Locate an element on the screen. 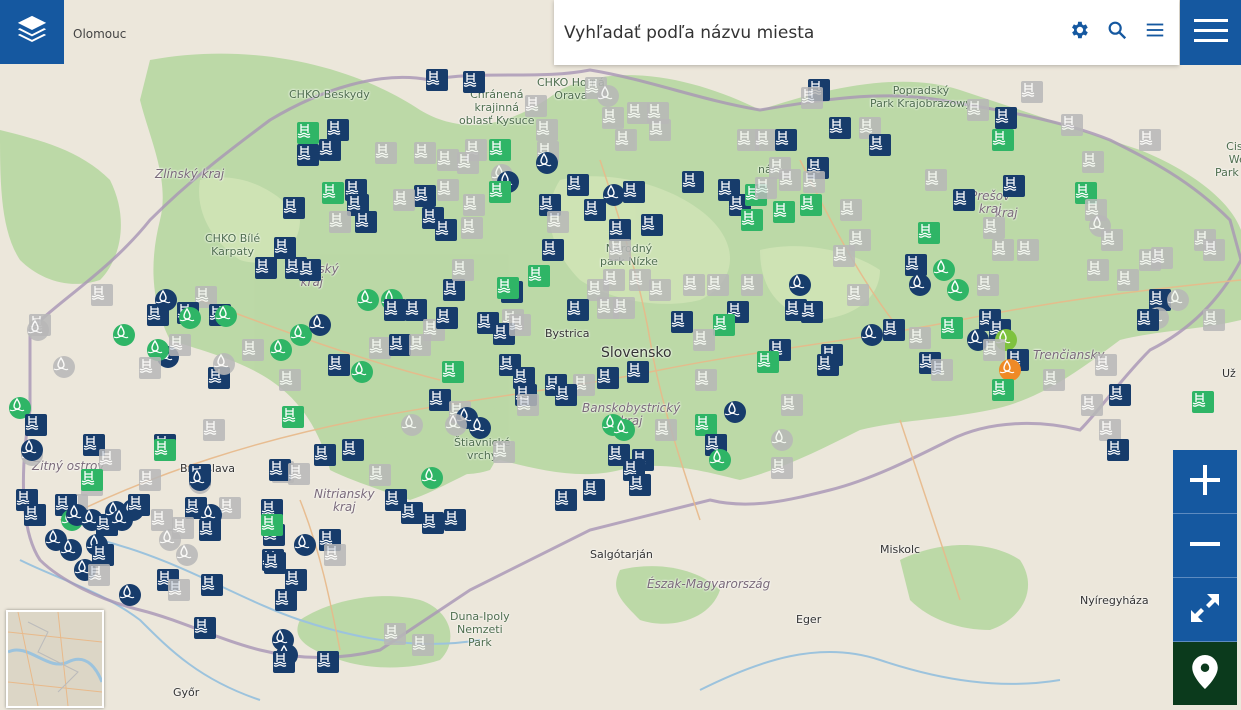 The height and width of the screenshot is (710, 1241). gear-icon is located at coordinates (1079, 30).